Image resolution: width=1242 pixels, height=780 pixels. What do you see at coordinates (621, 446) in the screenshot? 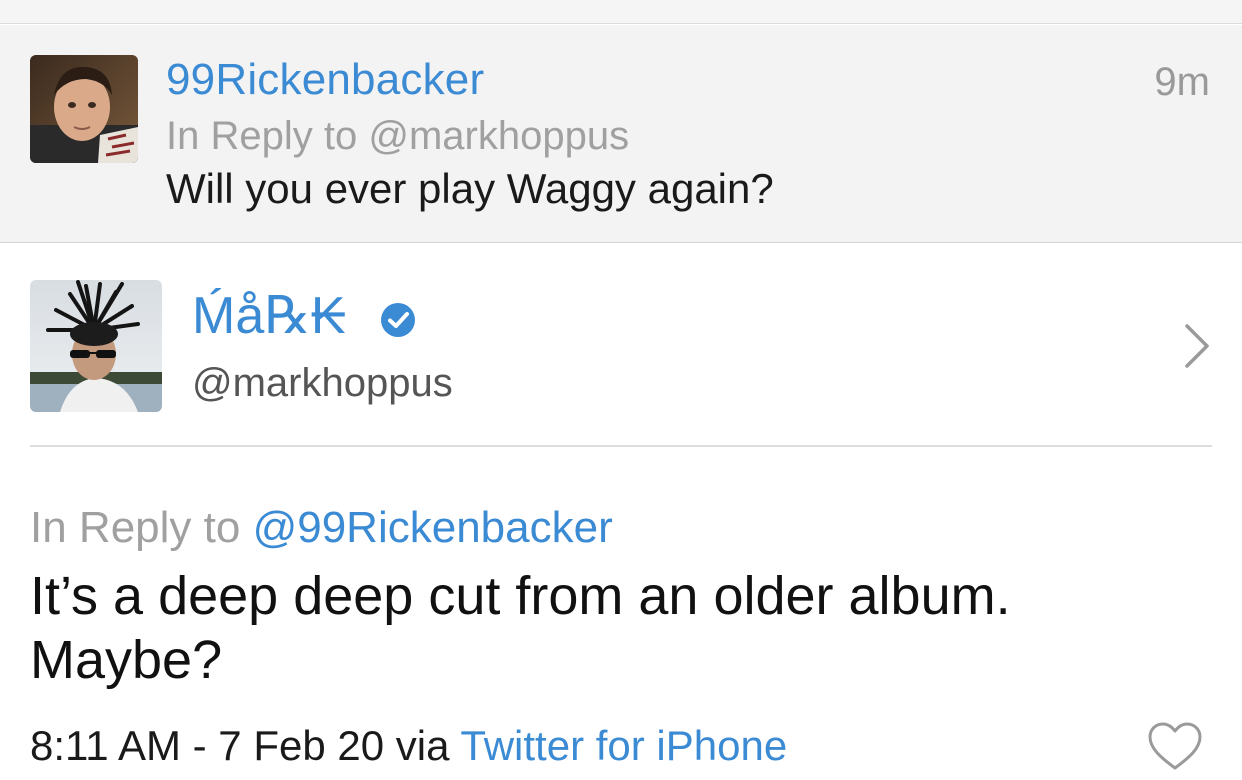
I see `divider` at bounding box center [621, 446].